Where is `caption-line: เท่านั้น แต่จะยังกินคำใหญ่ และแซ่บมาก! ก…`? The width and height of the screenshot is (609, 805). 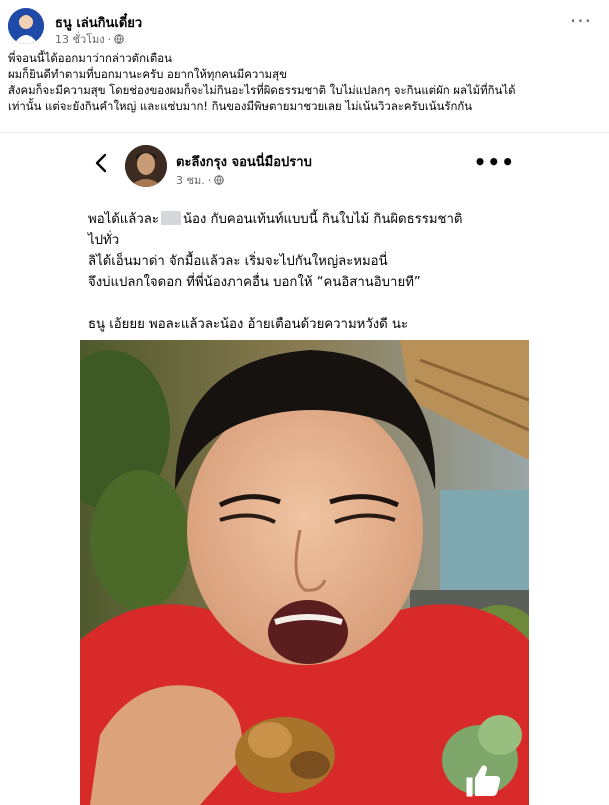 caption-line: เท่านั้น แต่จะยังกินคำใหญ่ และแซ่บมาก! ก… is located at coordinates (240, 106).